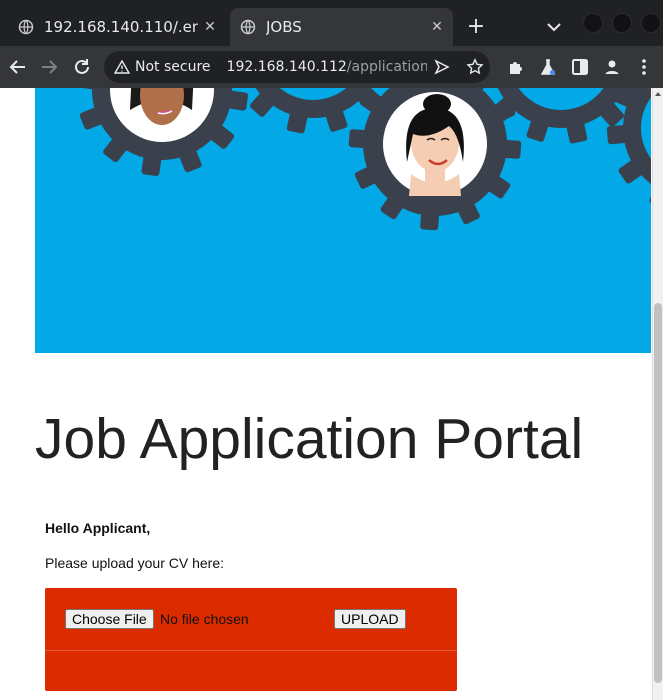 Image resolution: width=663 pixels, height=700 pixels. I want to click on greeting-text: Hello Applicant,, so click(98, 528).